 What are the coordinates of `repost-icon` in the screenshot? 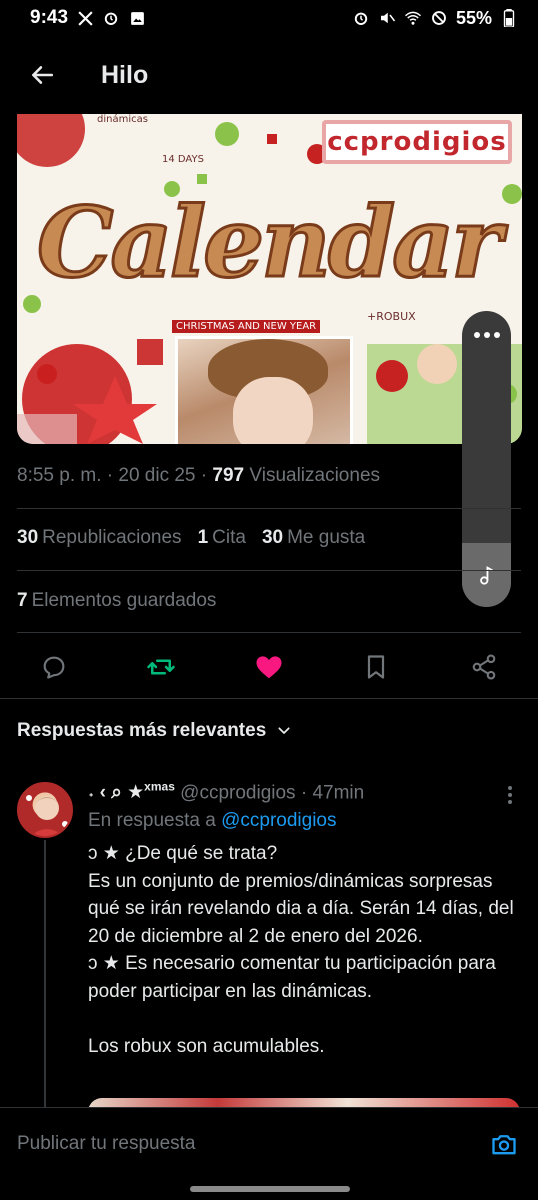 It's located at (161, 667).